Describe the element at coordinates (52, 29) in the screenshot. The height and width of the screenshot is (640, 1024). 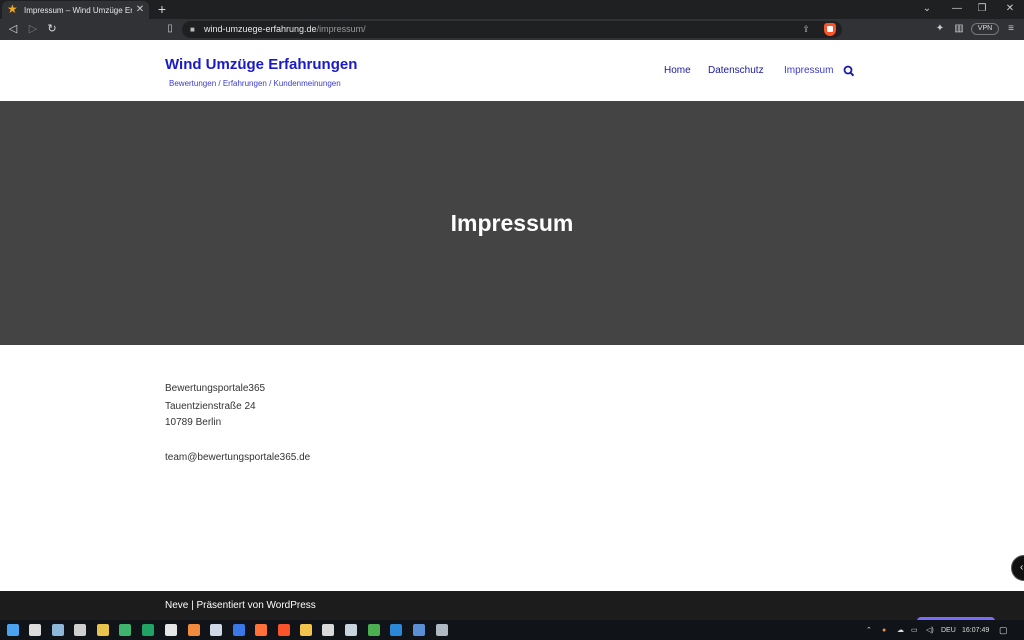
I see `reload-icon: ↻` at that location.